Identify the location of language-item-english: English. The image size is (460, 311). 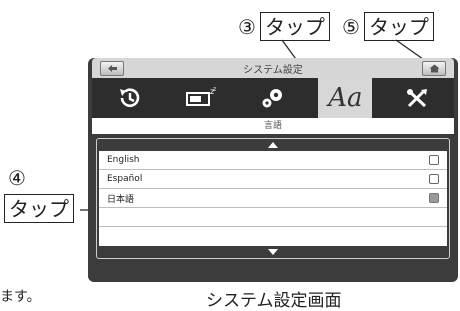
(273, 160).